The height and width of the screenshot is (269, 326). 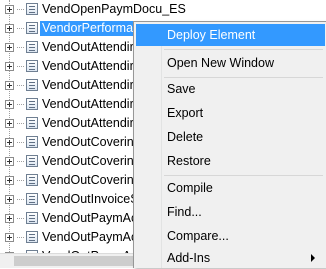 I want to click on menu-item-label: Restore, so click(x=189, y=161).